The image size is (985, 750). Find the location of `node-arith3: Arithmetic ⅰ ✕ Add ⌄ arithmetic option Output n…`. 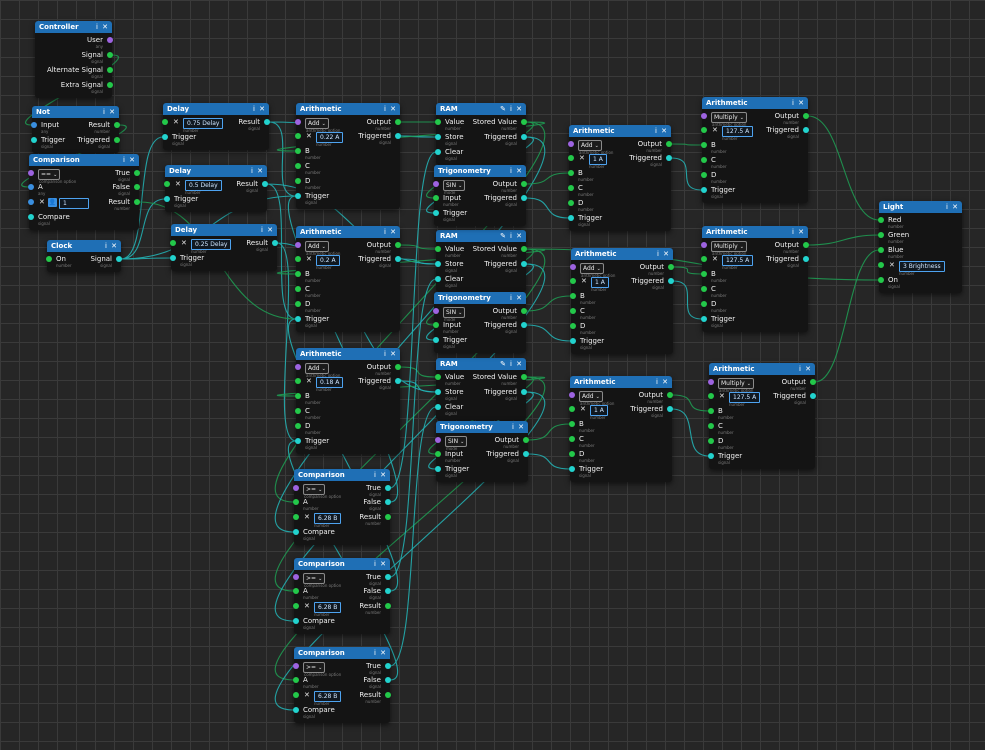

node-arith3: Arithmetic ⅰ ✕ Add ⌄ arithmetic option Output n… is located at coordinates (348, 401).